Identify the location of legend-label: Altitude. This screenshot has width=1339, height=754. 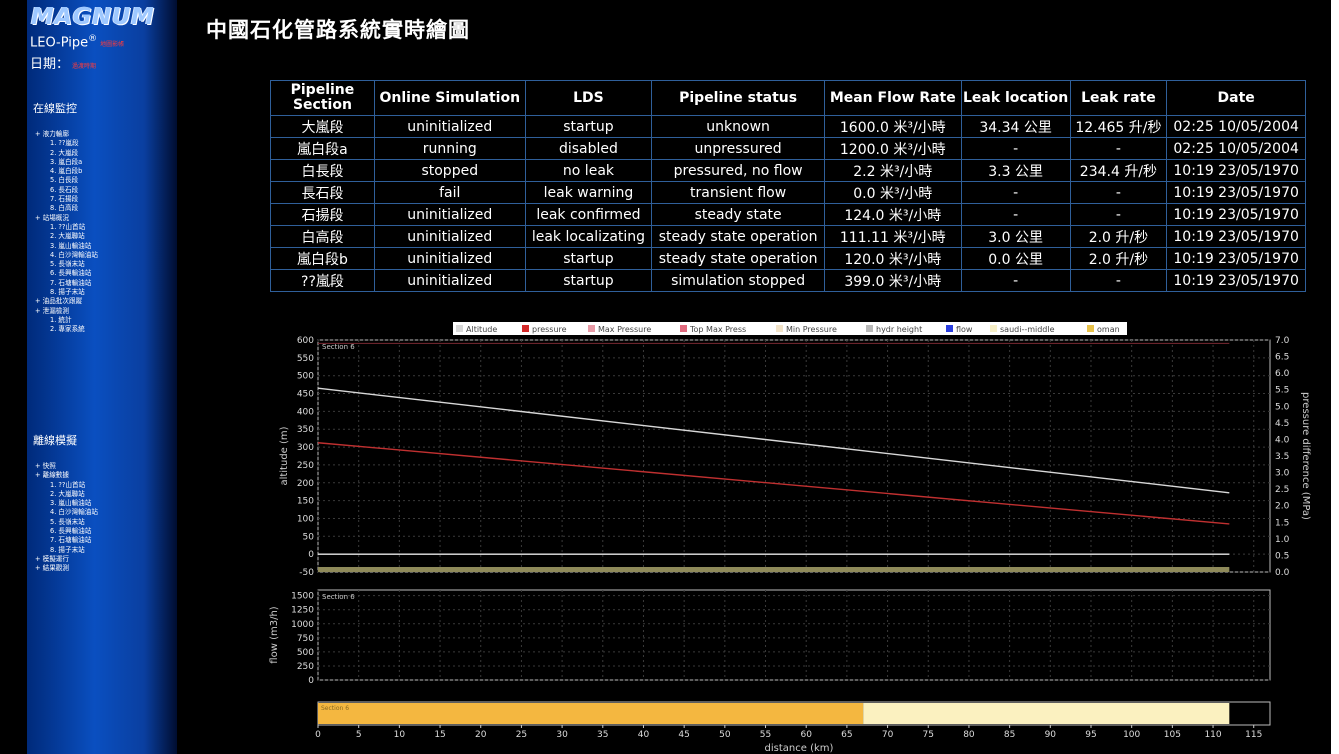
(481, 329).